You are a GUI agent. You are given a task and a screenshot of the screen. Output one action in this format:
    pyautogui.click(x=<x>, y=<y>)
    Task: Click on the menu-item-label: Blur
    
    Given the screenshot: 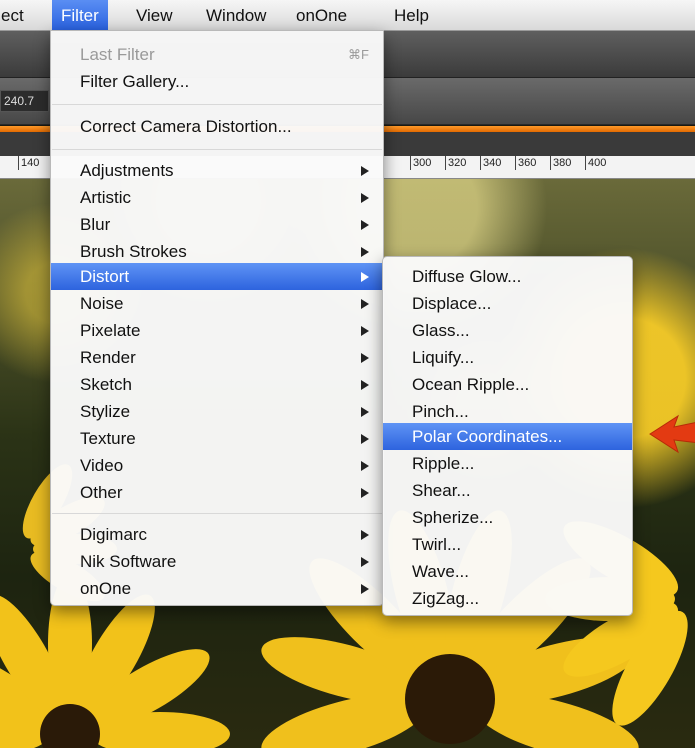 What is the action you would take?
    pyautogui.click(x=95, y=224)
    